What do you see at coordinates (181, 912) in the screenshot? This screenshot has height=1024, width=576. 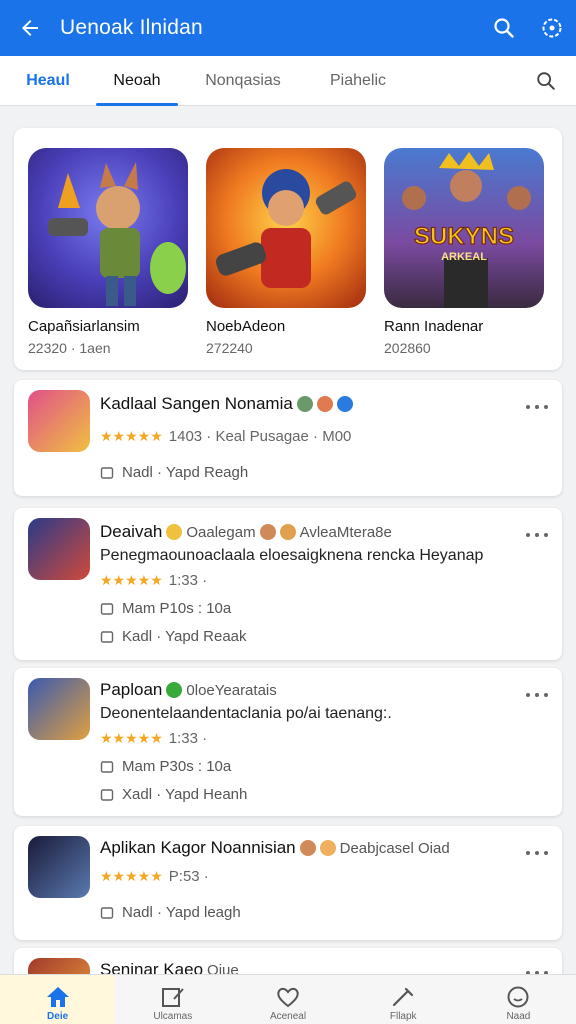 I see `item-meta: Nadl · Yapd leagh` at bounding box center [181, 912].